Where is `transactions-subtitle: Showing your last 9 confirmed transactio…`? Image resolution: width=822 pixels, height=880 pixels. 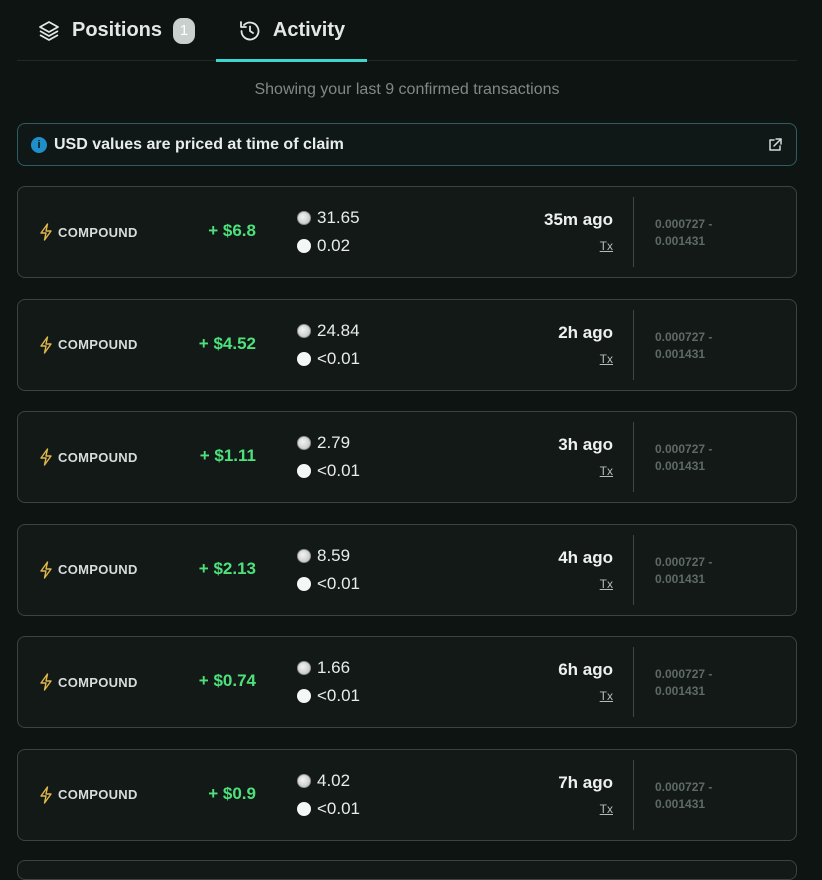
transactions-subtitle: Showing your last 9 confirmed transactio… is located at coordinates (407, 89).